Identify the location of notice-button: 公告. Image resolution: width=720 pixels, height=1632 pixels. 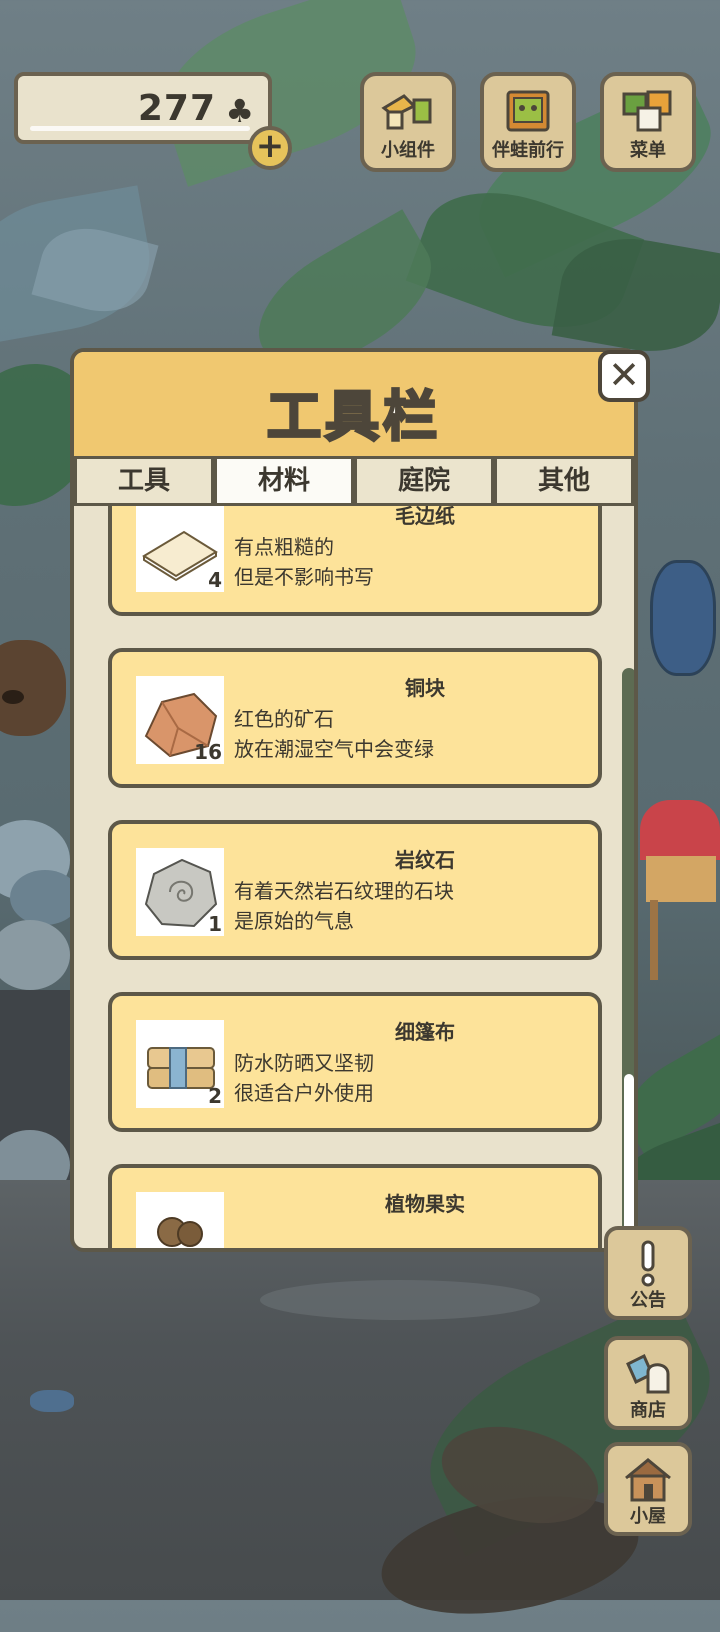
(648, 1273).